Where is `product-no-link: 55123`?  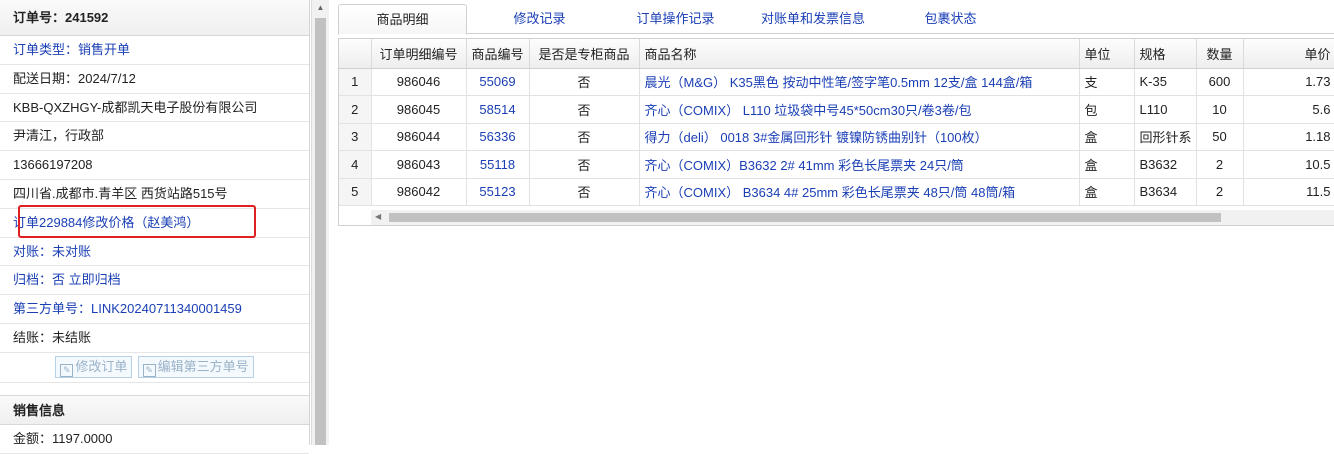 product-no-link: 55123 is located at coordinates (498, 192).